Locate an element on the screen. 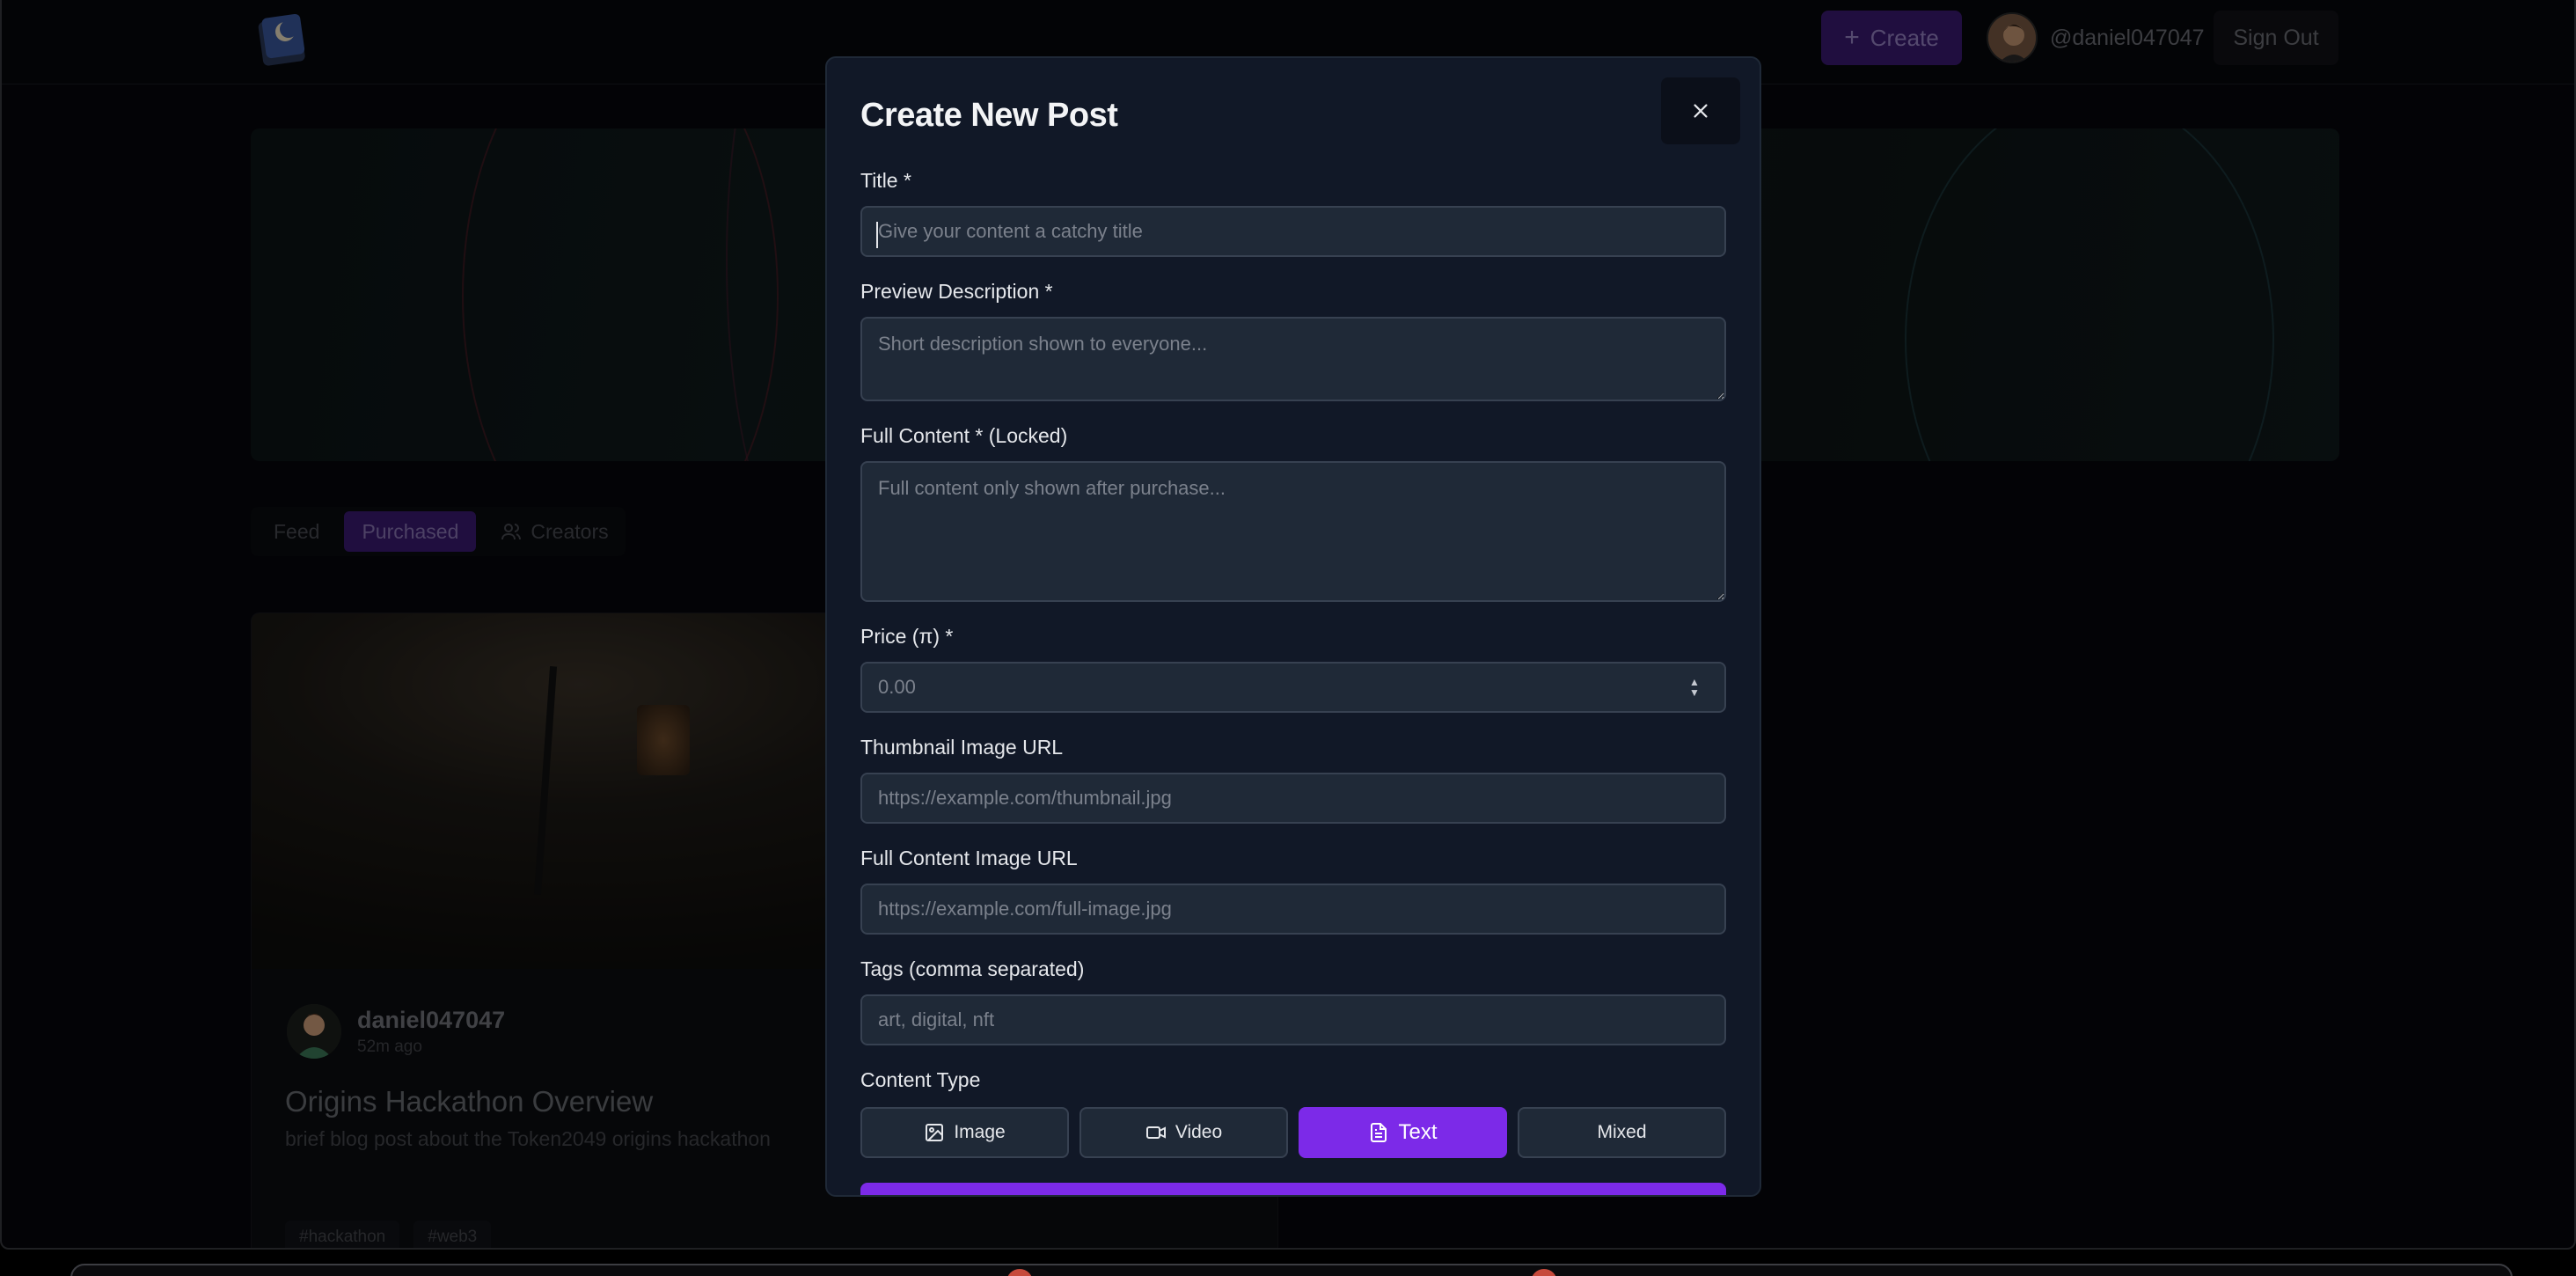 The image size is (2576, 1276). content-type-label: Content Type is located at coordinates (920, 1079).